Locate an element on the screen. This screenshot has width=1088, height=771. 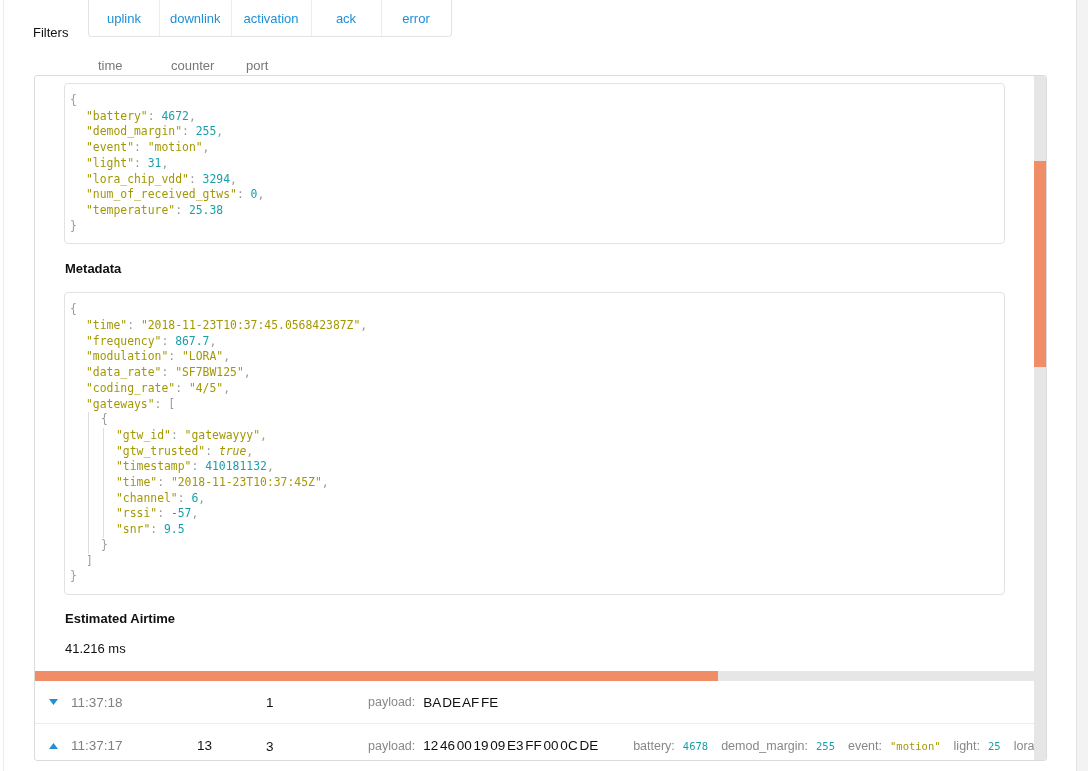
field-label: lora is located at coordinates (1023, 745).